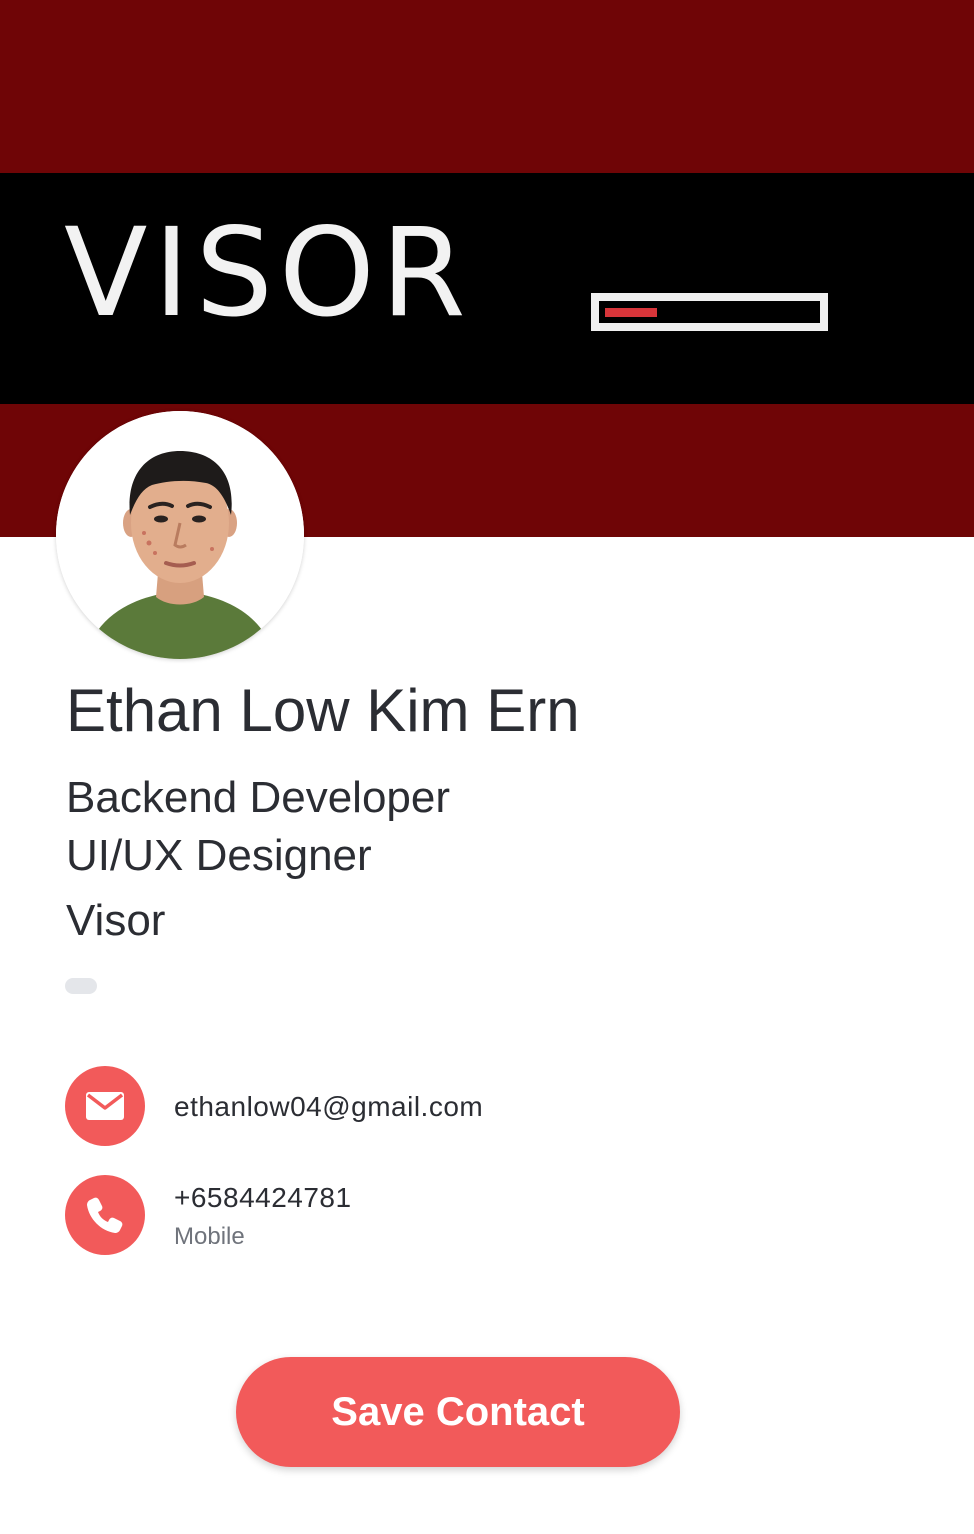 This screenshot has height=1534, width=974. Describe the element at coordinates (209, 1236) in the screenshot. I see `phone-type-label: Mobile` at that location.